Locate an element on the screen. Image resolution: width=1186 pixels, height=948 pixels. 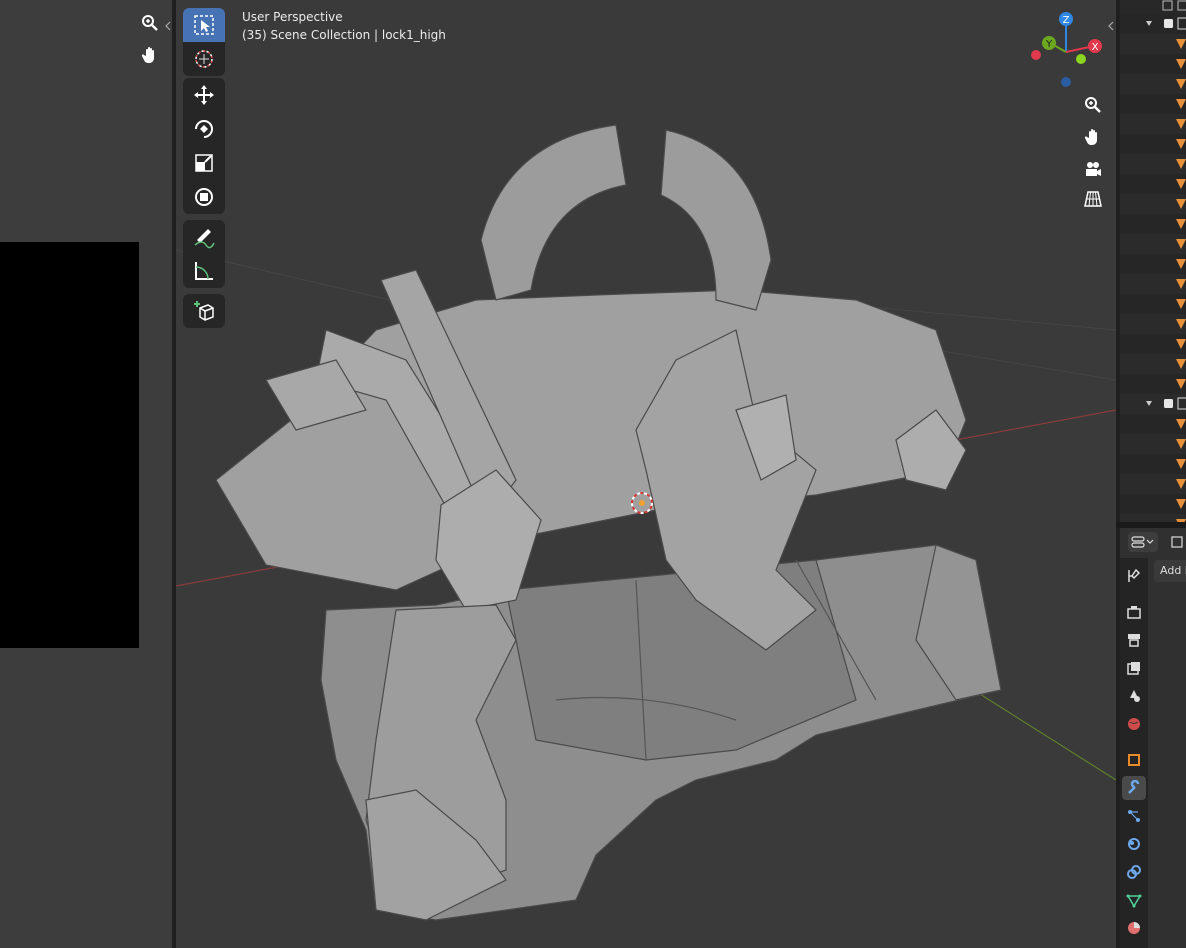
gizmo-z-label: Z is located at coordinates (1066, 20).